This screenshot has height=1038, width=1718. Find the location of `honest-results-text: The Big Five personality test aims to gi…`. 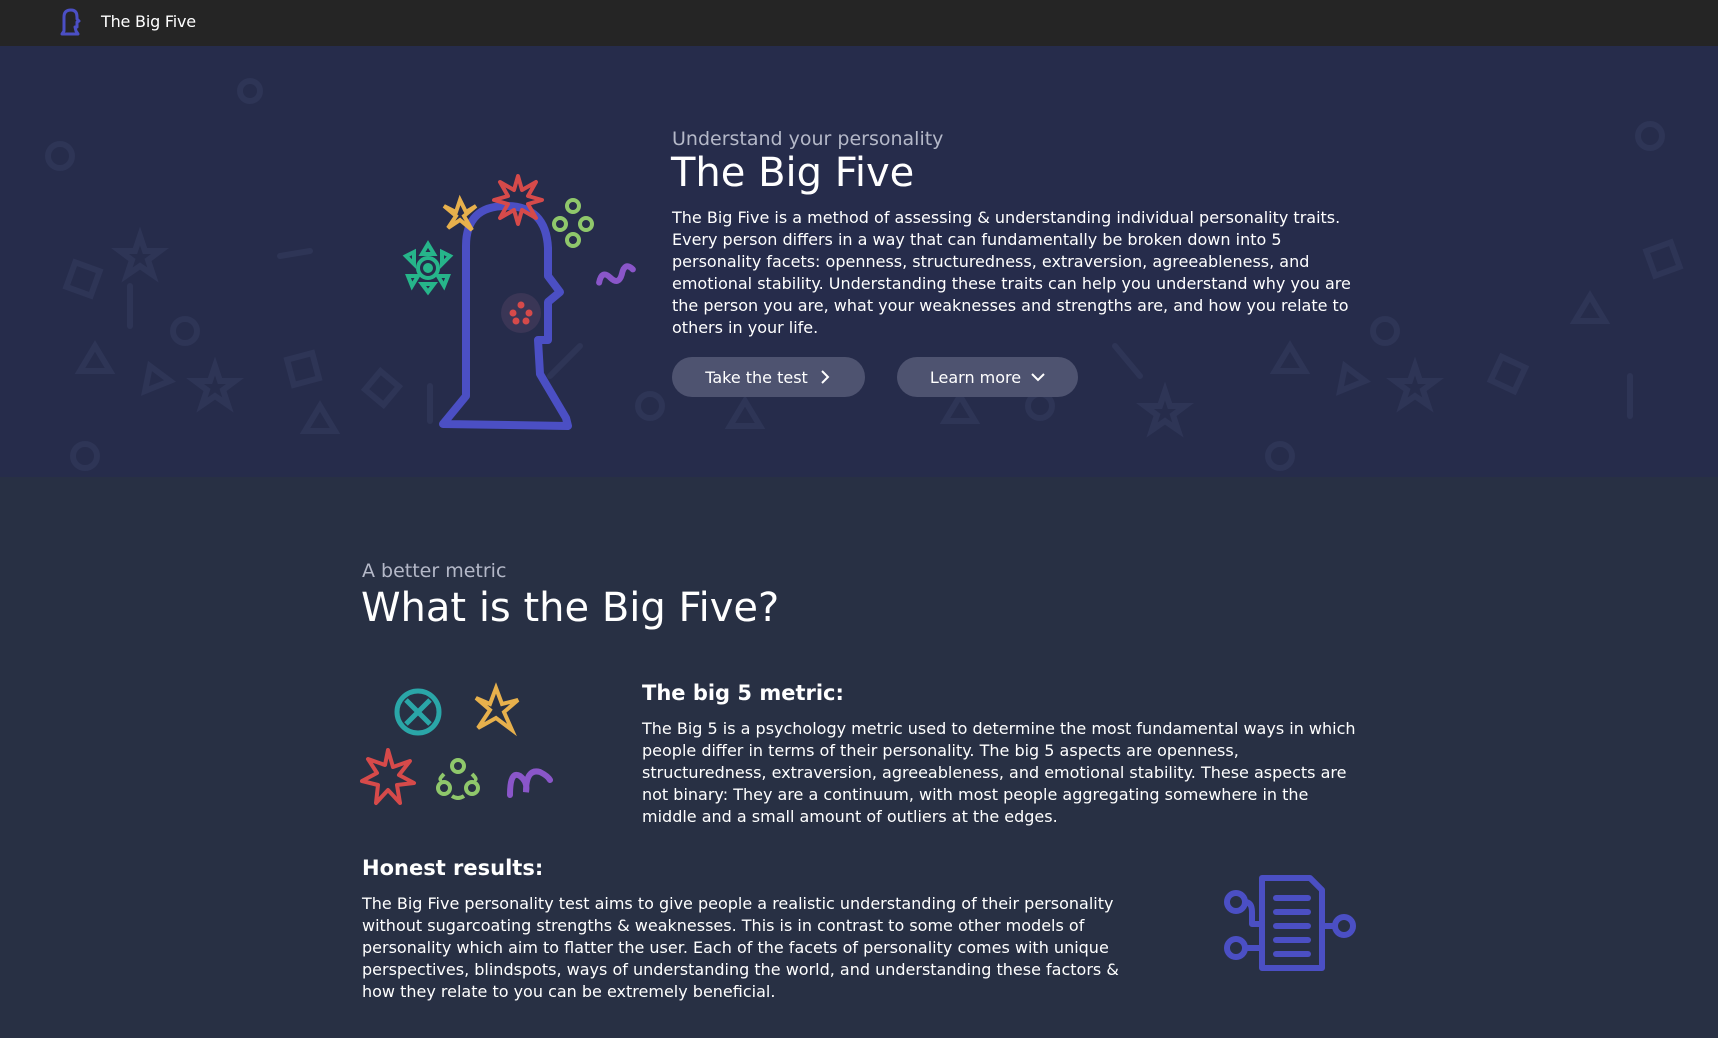

honest-results-text: The Big Five personality test aims to gi… is located at coordinates (740, 947).